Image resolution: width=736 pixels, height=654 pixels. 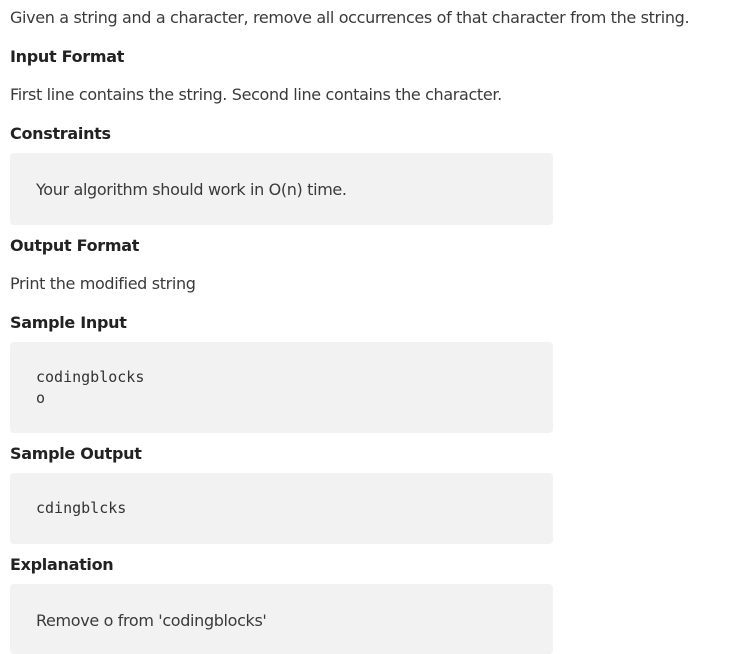 I want to click on explanation-heading: Explanation, so click(x=62, y=564).